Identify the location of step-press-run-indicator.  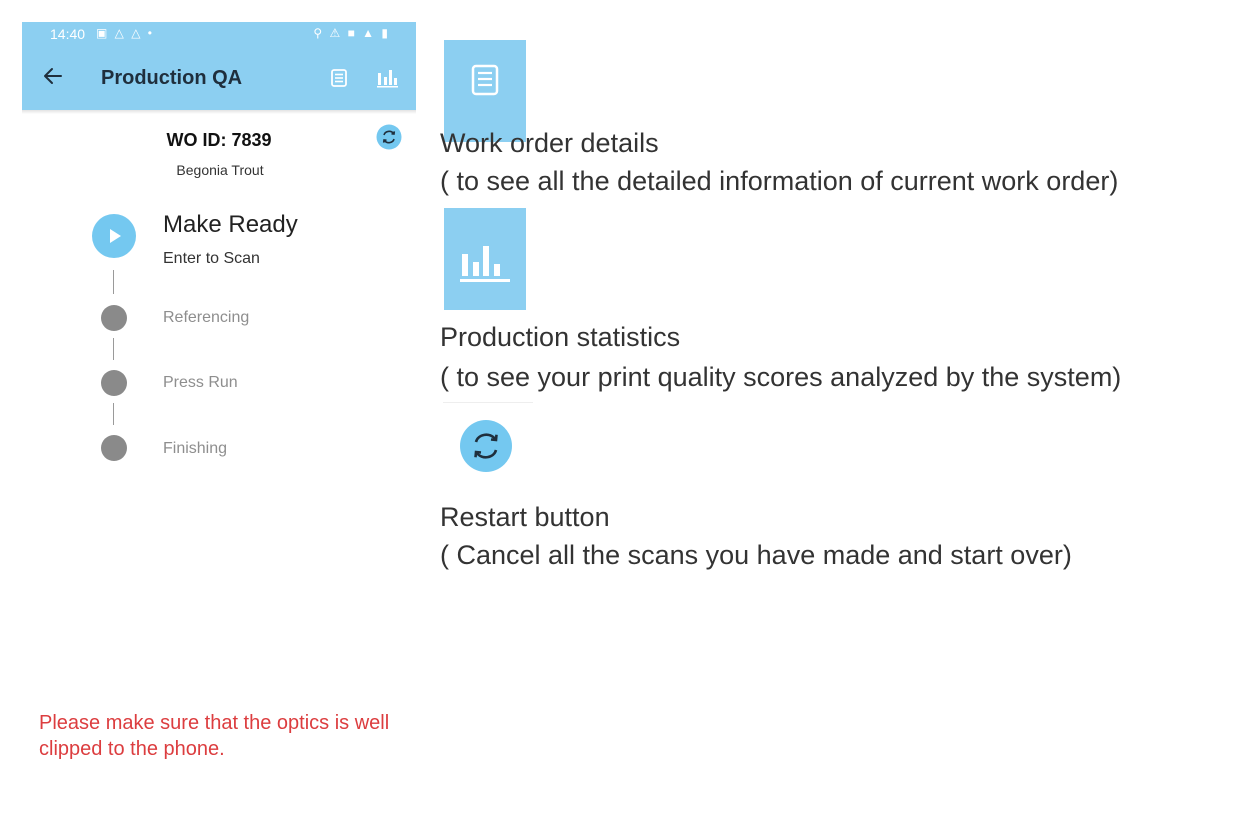
(114, 383).